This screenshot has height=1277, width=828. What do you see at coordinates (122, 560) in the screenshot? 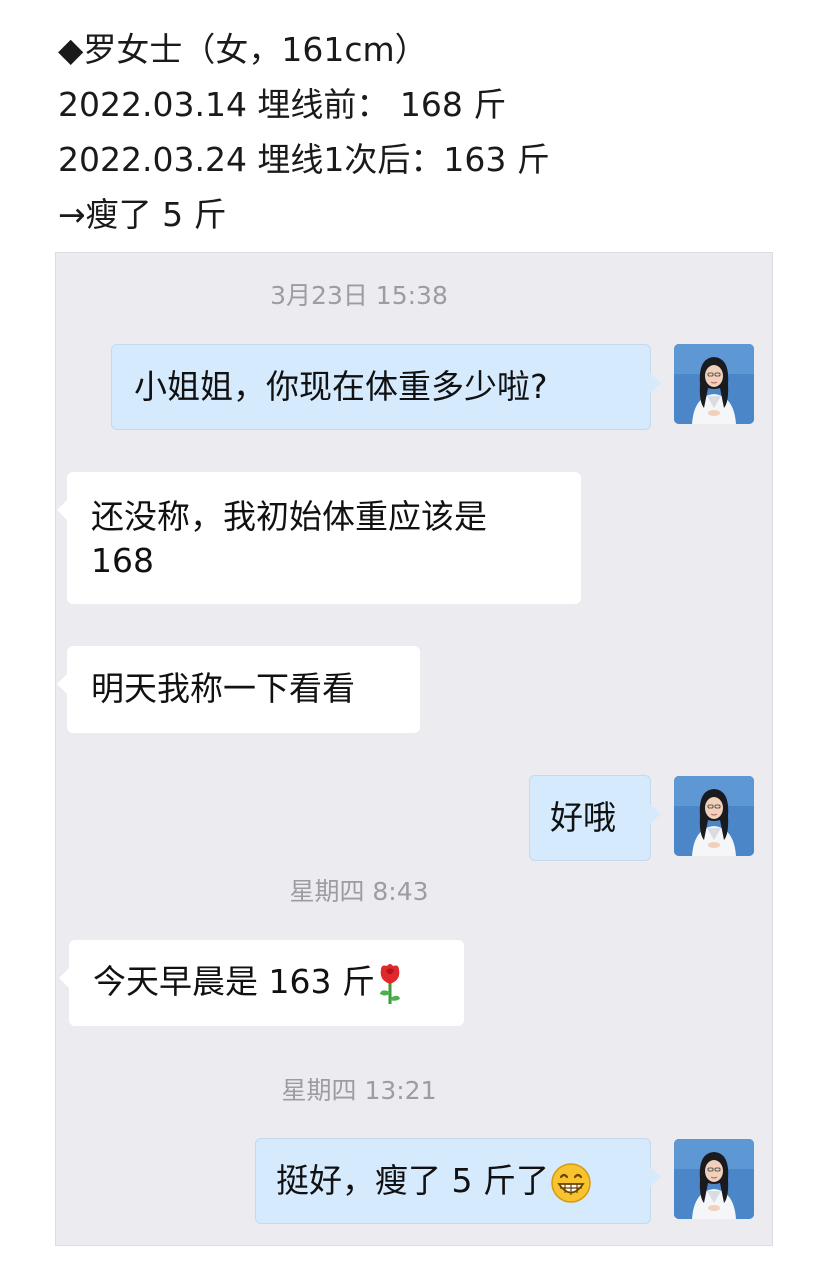
I see `message-text: 168` at bounding box center [122, 560].